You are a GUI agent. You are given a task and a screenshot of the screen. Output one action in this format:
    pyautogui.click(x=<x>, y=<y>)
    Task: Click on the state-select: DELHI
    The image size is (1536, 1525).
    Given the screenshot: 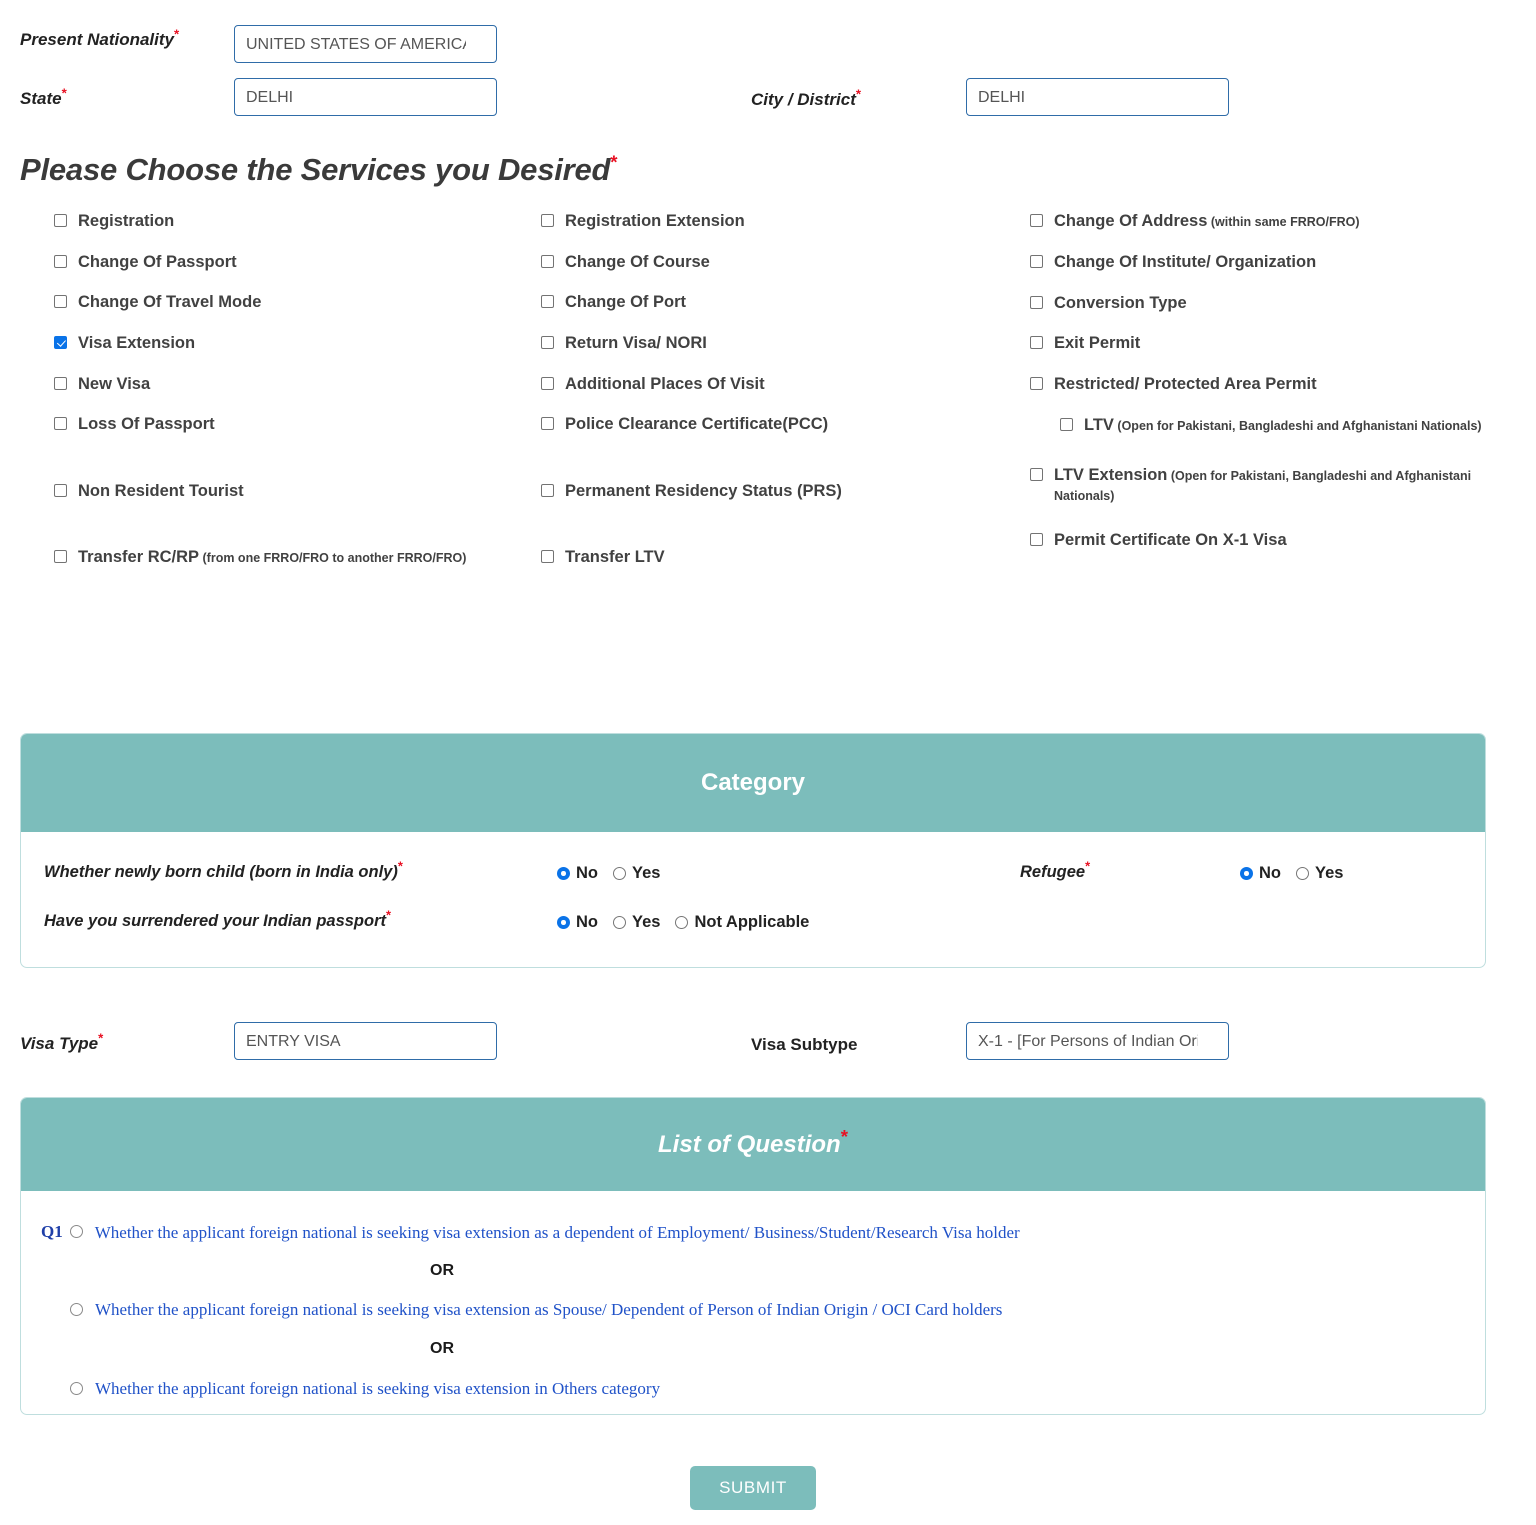 What is the action you would take?
    pyautogui.click(x=365, y=97)
    